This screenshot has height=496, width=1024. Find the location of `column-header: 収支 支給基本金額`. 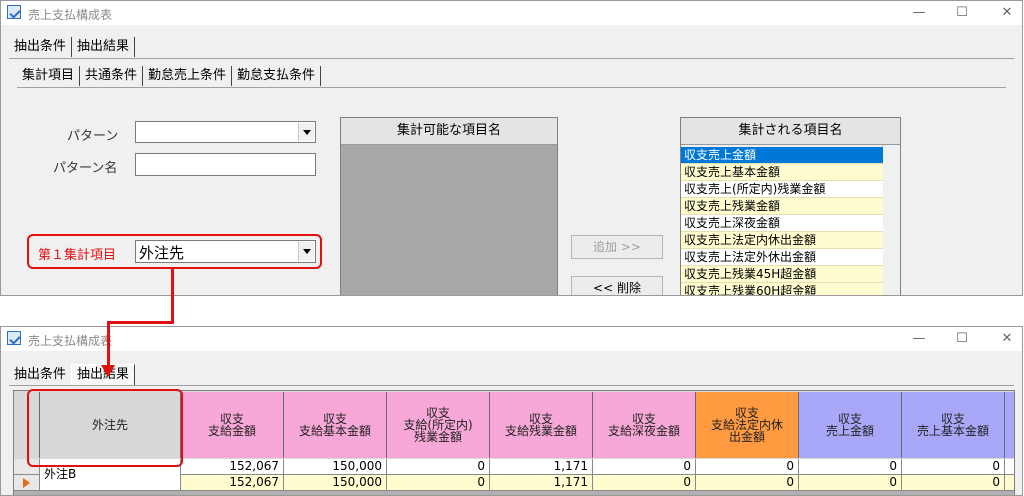

column-header: 収支 支給基本金額 is located at coordinates (335, 425).